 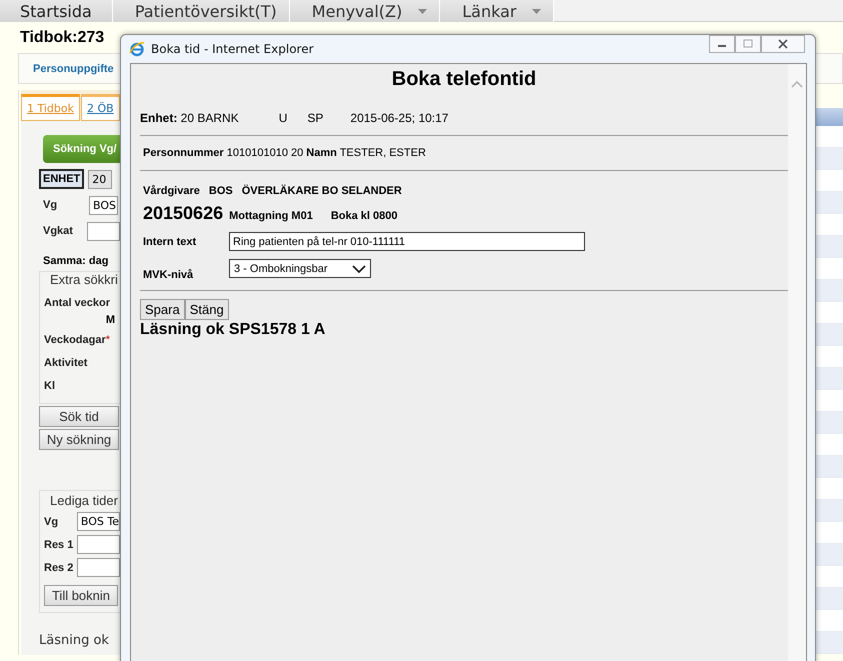 I want to click on personal-data-link: Personuppgifte, so click(x=73, y=68).